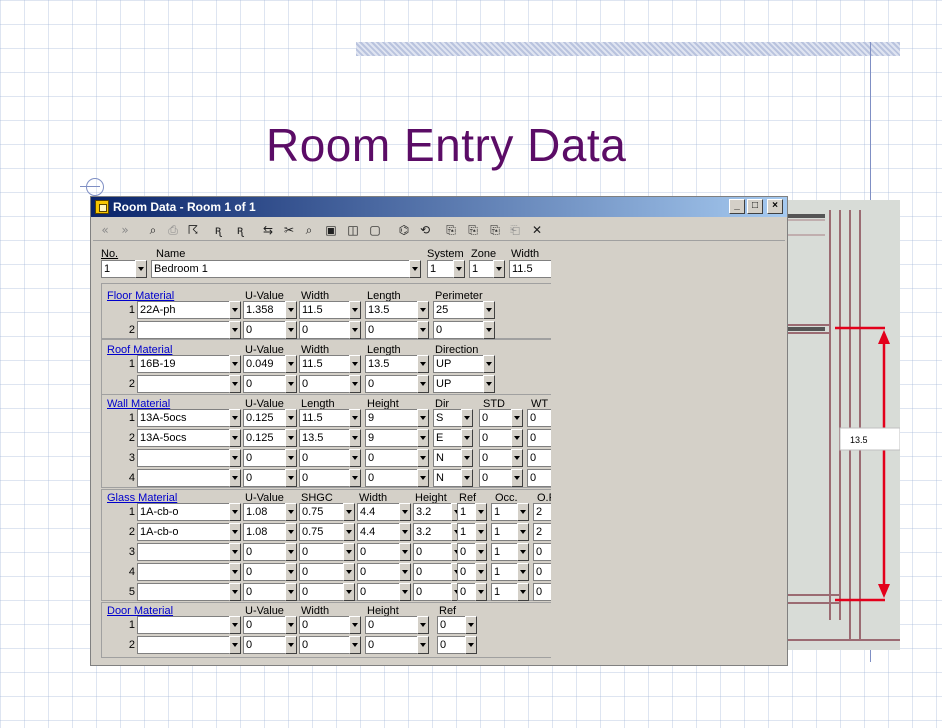  I want to click on minimize-button: _, so click(737, 206).